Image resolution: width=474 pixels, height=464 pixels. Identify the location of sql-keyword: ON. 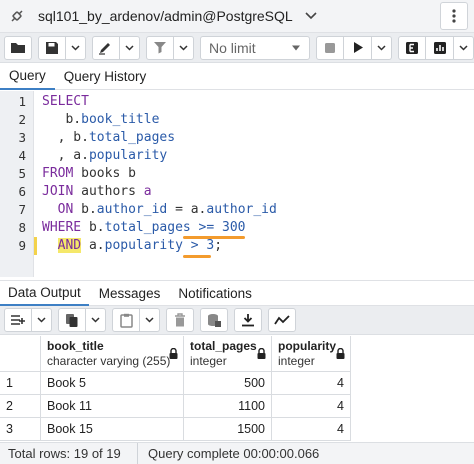
(65, 209).